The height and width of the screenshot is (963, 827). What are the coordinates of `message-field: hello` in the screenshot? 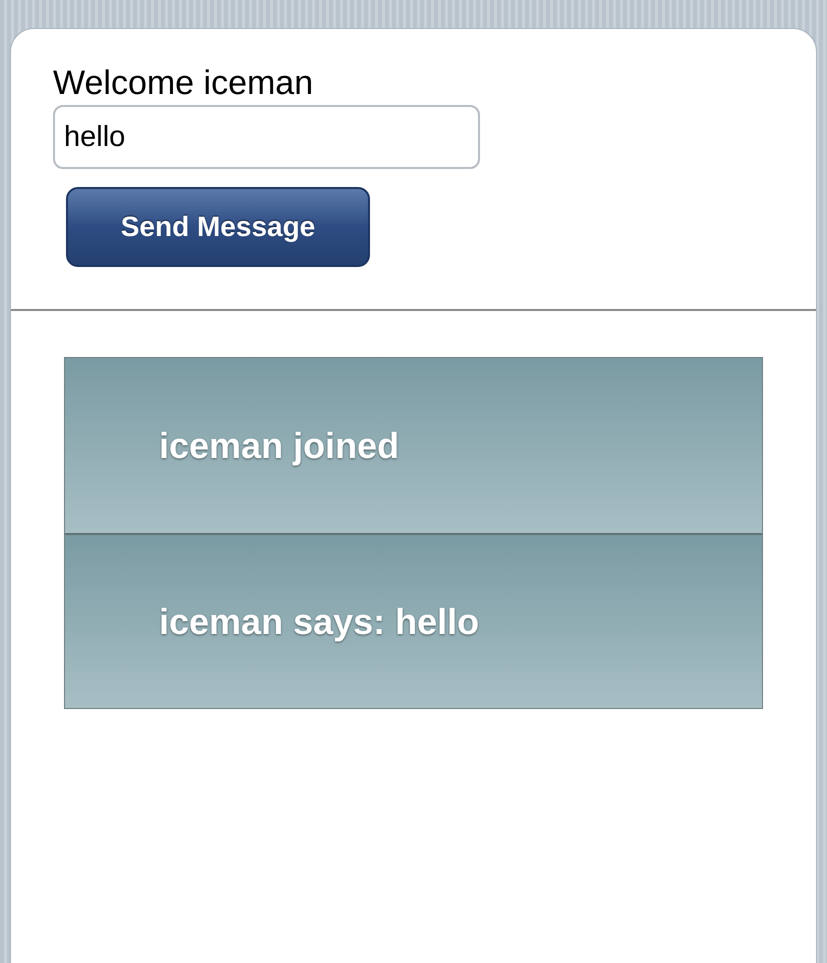 It's located at (266, 137).